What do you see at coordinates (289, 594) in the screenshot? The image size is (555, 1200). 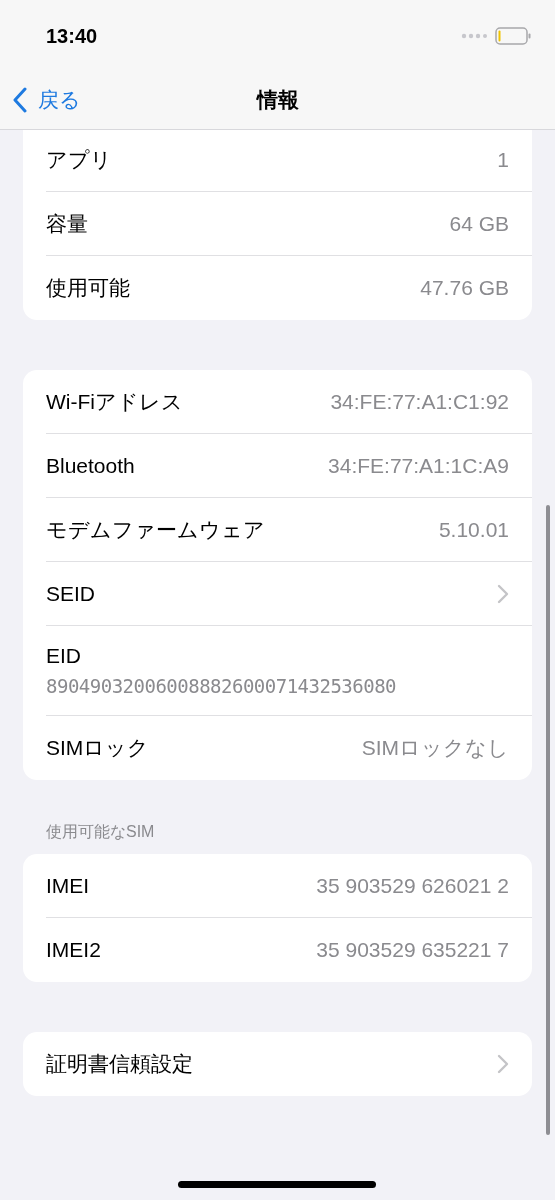 I see `list-item: SEID` at bounding box center [289, 594].